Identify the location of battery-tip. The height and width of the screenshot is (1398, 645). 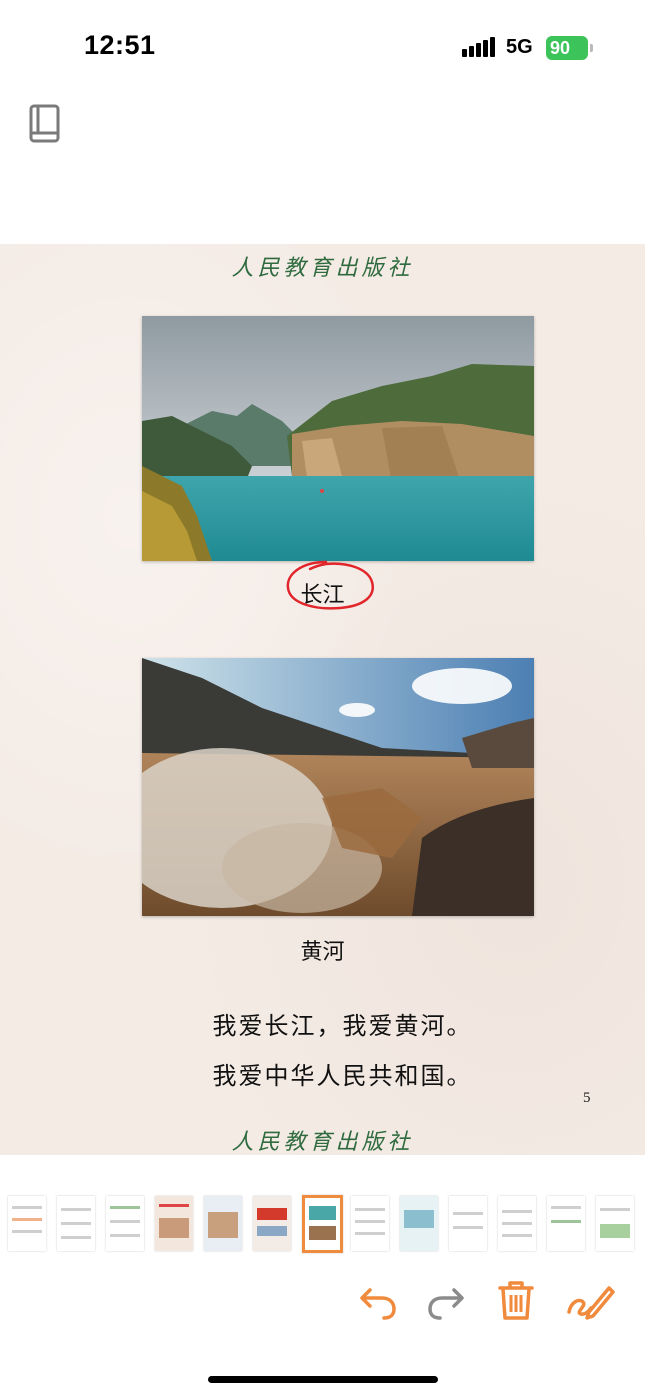
(591, 48).